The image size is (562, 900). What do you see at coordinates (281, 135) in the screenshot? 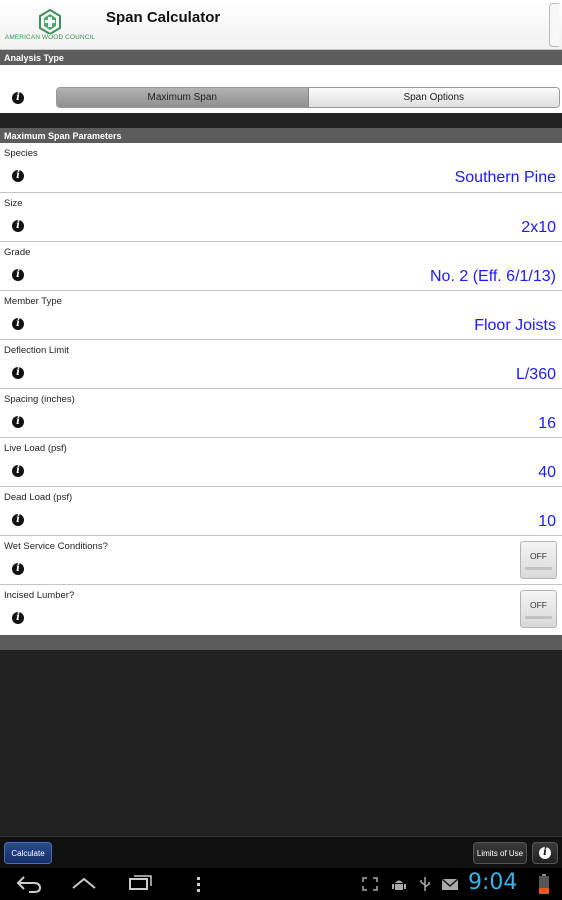
I see `parameters-header: Maximum Span Parameters` at bounding box center [281, 135].